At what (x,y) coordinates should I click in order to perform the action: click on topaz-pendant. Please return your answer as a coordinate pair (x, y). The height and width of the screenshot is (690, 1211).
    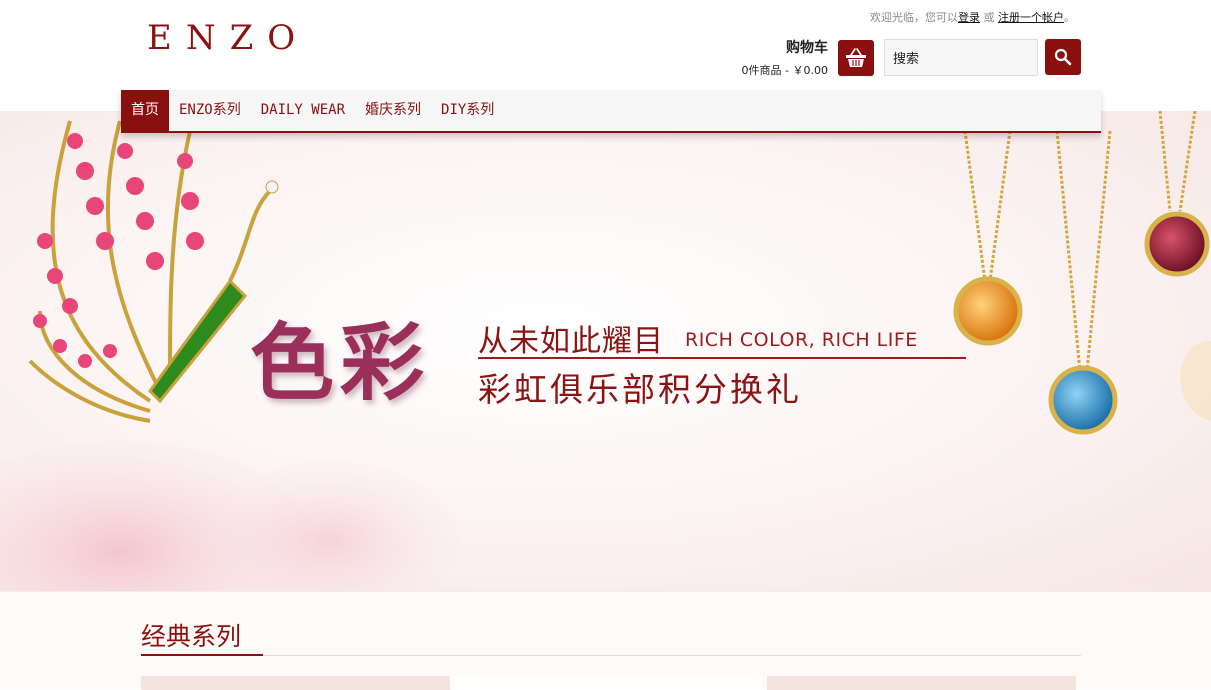
    Looking at the image, I should click on (1083, 400).